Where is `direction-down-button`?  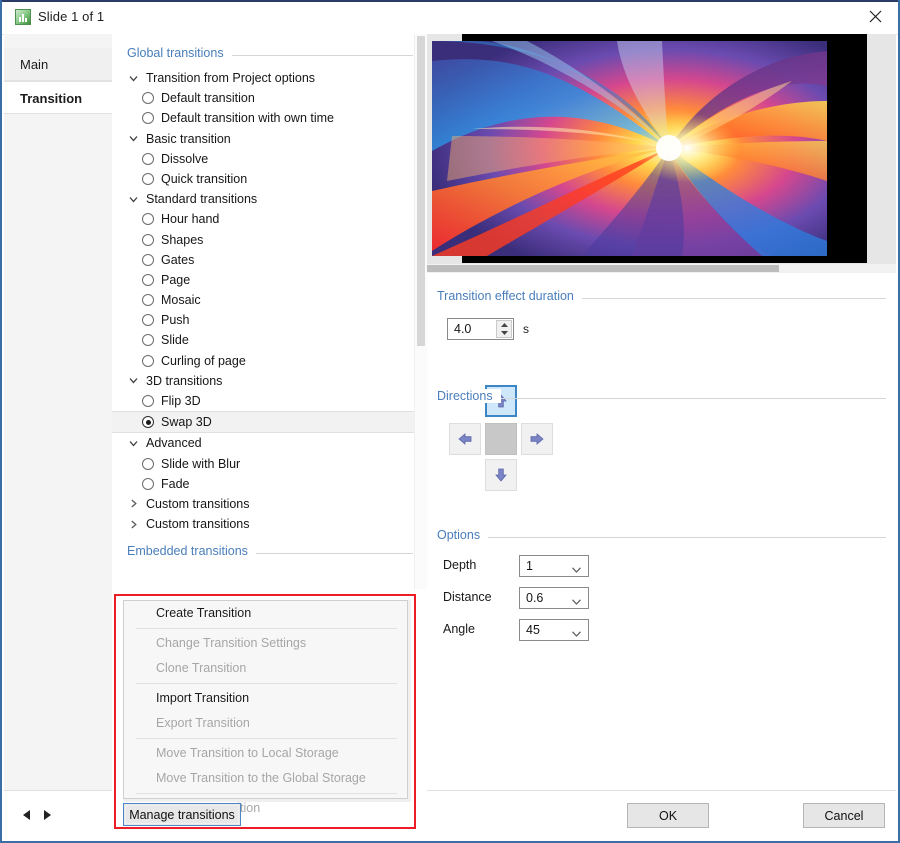
direction-down-button is located at coordinates (501, 475).